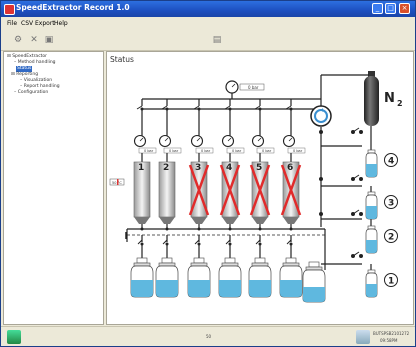  Describe the element at coordinates (381, 205) in the screenshot. I see `solvent-bottle: 3` at that location.